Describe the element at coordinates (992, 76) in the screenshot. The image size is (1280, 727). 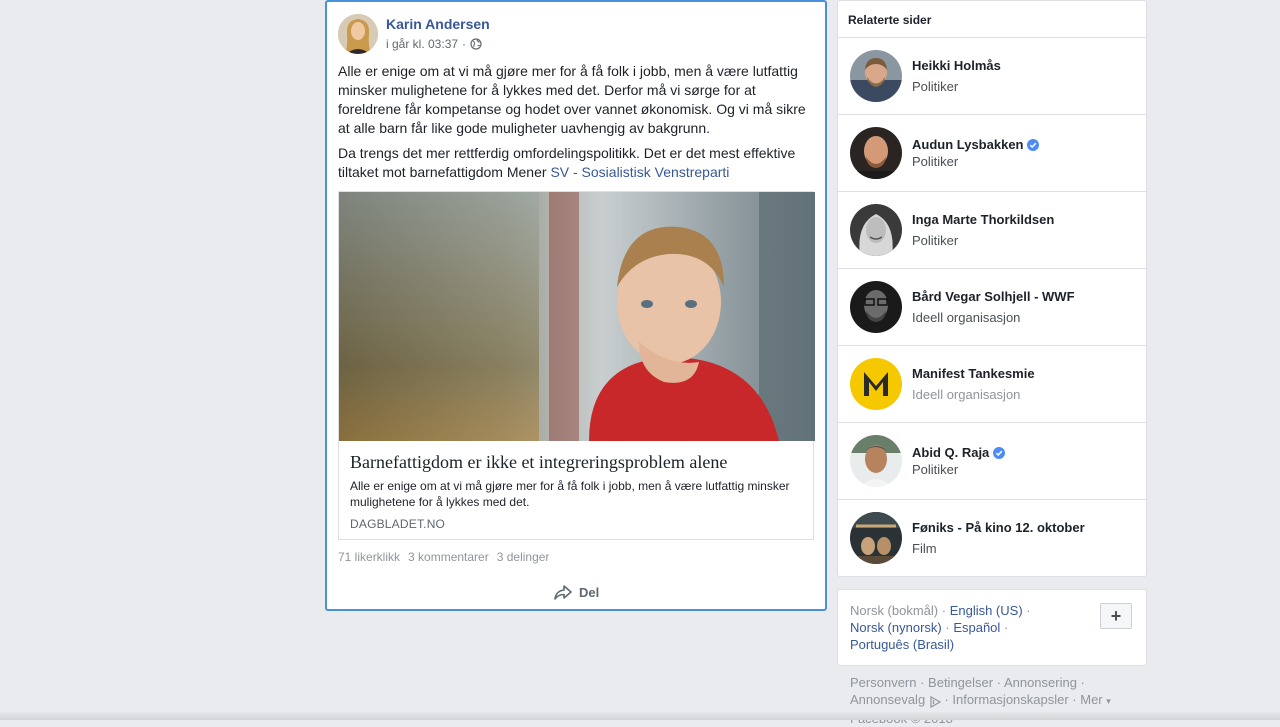
I see `related-page-item: Heikki Holmås Politiker` at that location.